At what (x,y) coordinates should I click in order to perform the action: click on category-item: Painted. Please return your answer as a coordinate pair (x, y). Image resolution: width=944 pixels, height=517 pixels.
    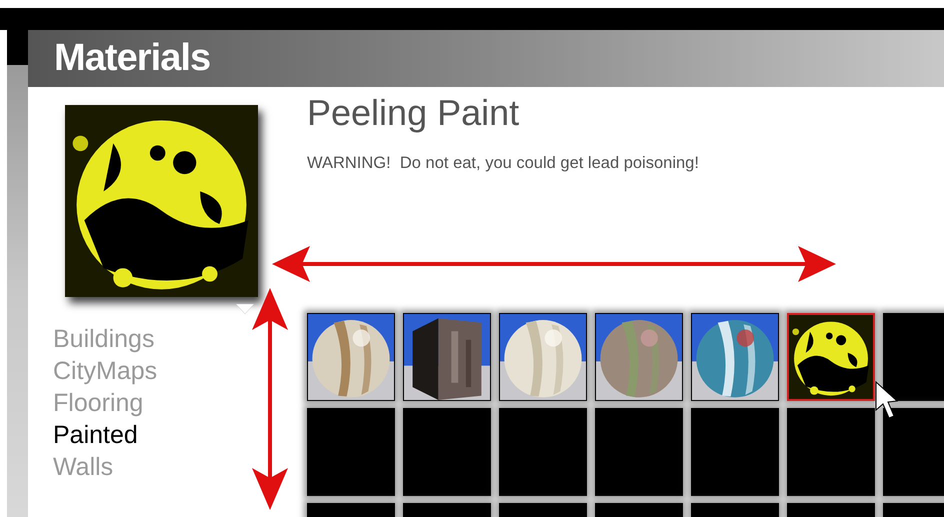
    Looking at the image, I should click on (95, 435).